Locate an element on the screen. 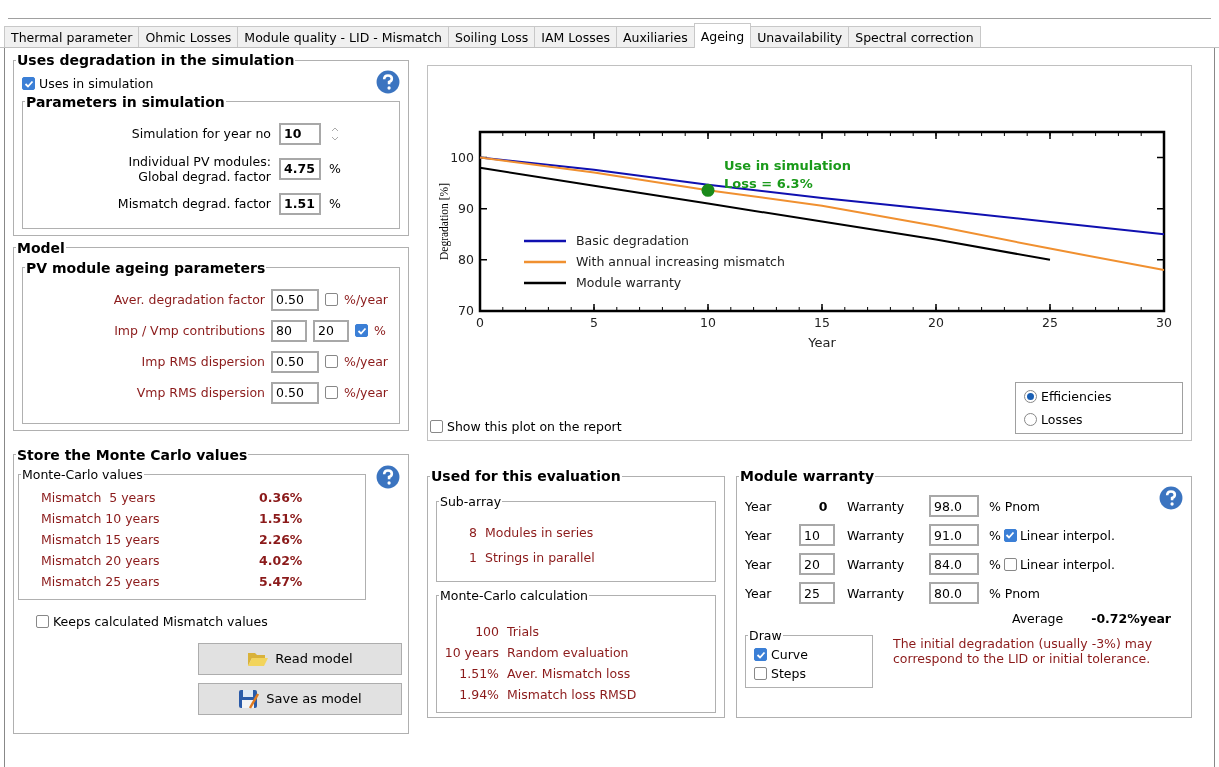 The height and width of the screenshot is (767, 1219). row-label: Modules in series is located at coordinates (539, 532).